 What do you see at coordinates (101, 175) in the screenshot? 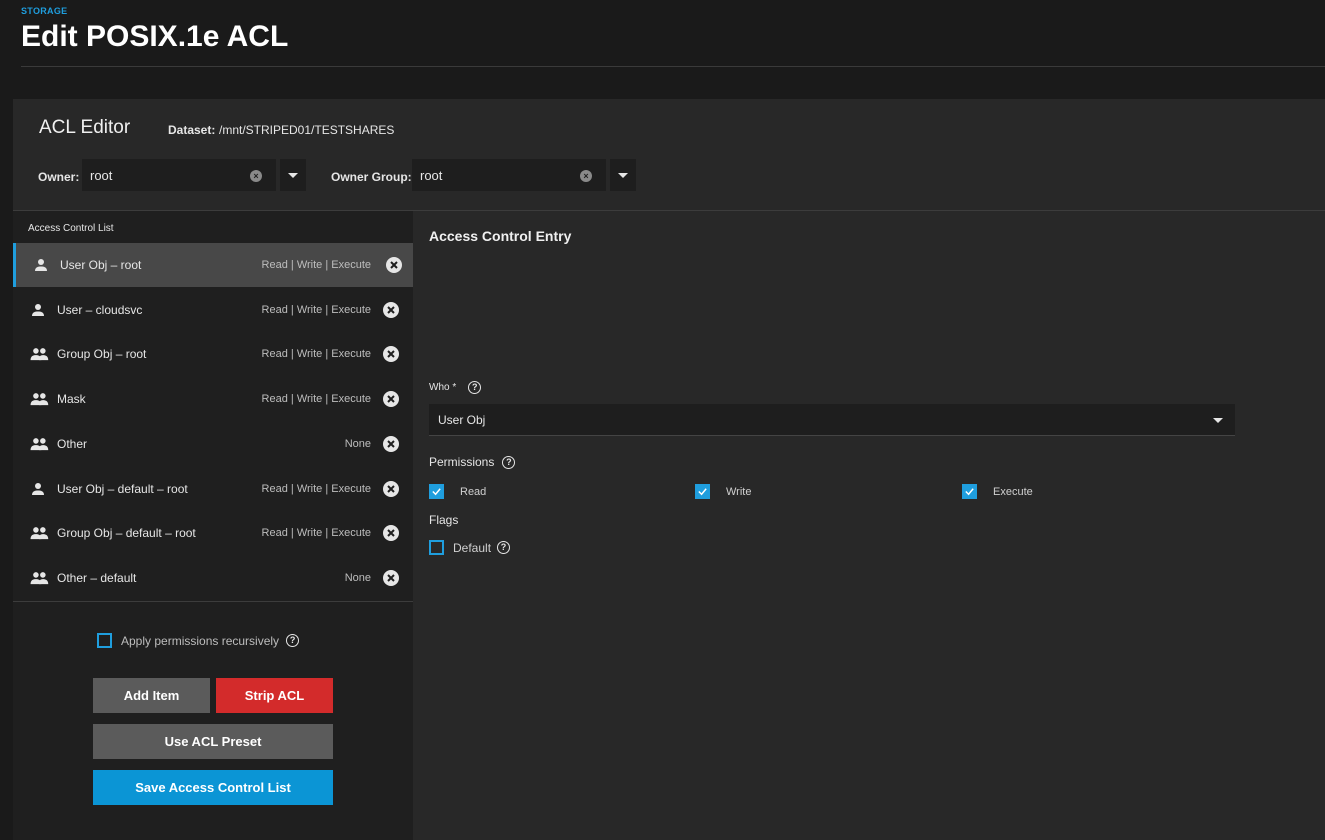
I see `owner-value: root` at bounding box center [101, 175].